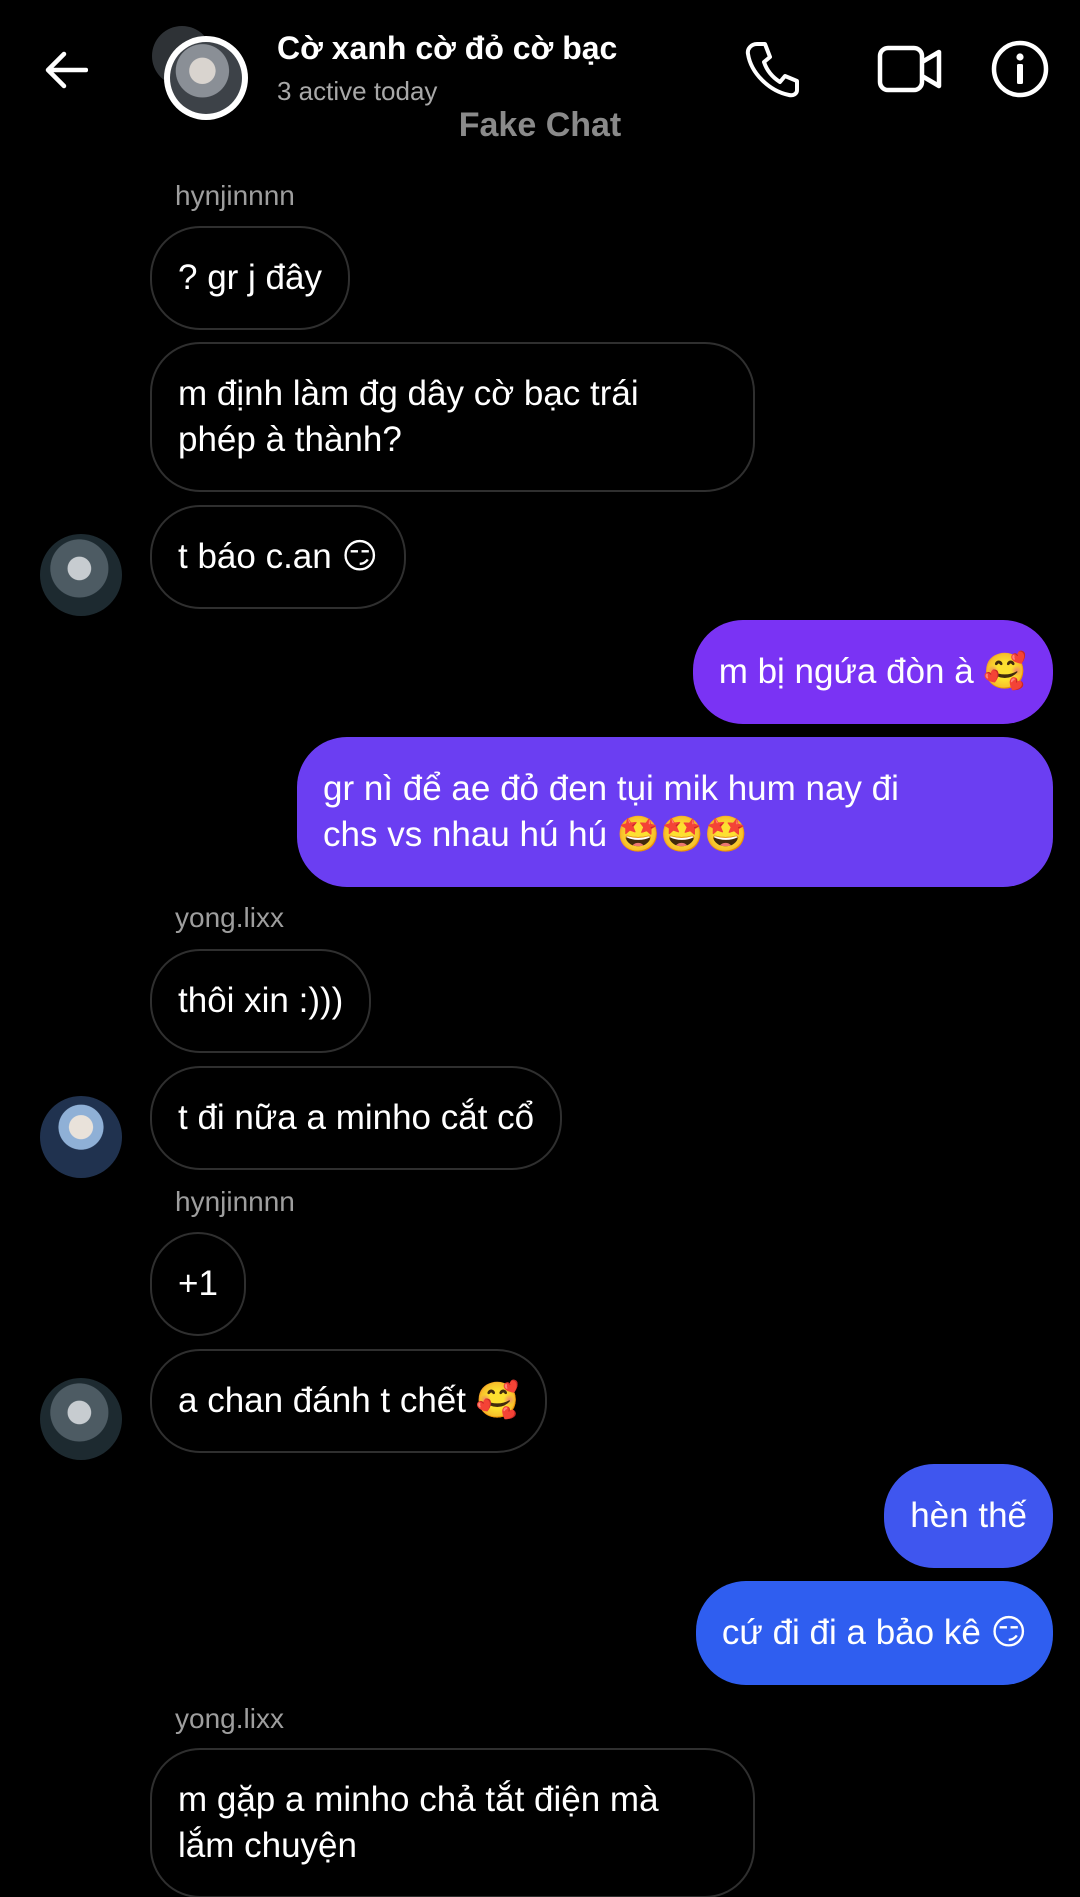 Image resolution: width=1080 pixels, height=1897 pixels. I want to click on member-avatar-front, so click(206, 78).